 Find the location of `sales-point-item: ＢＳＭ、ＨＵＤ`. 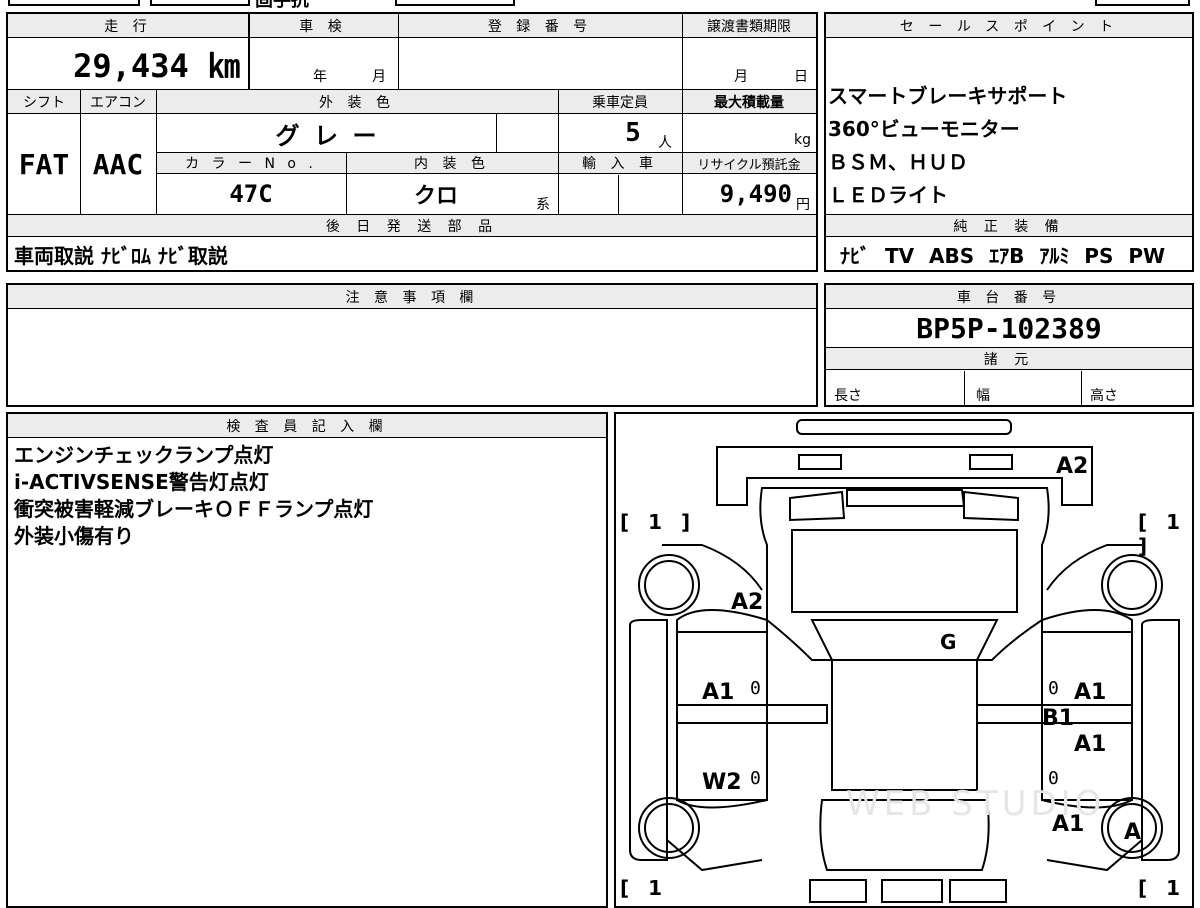

sales-point-item: ＢＳＭ、ＨＵＤ is located at coordinates (898, 162).